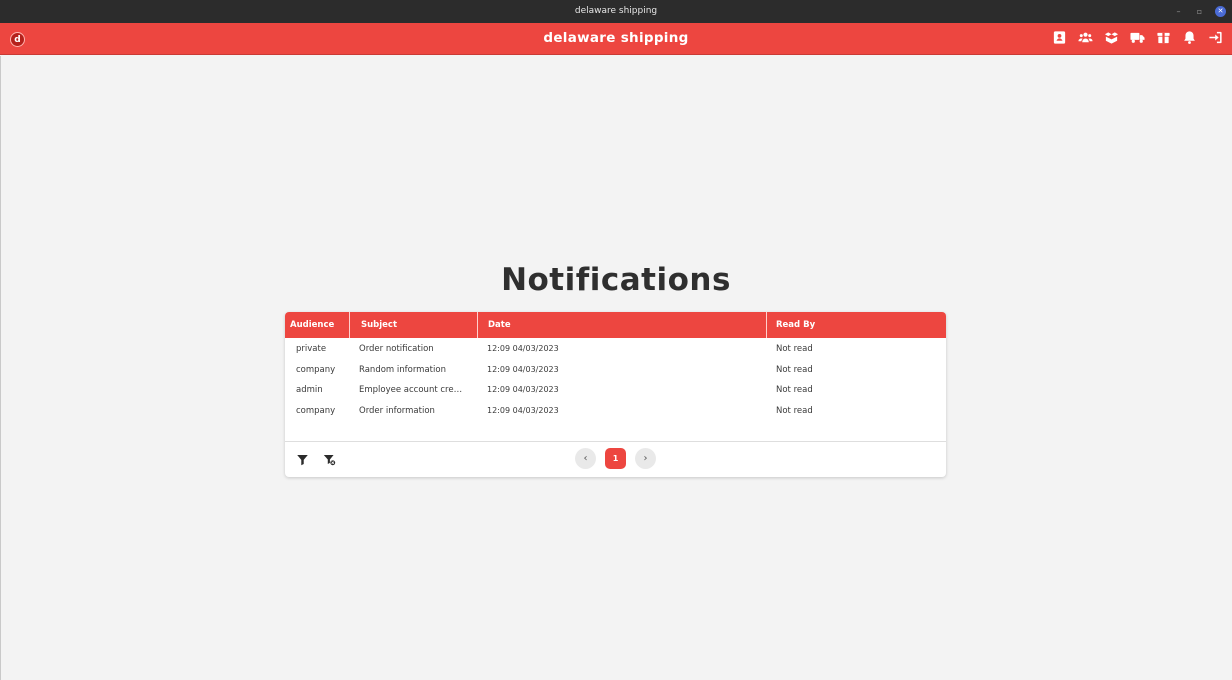 Image resolution: width=1232 pixels, height=680 pixels. Describe the element at coordinates (621, 325) in the screenshot. I see `column-header-date: Date` at that location.